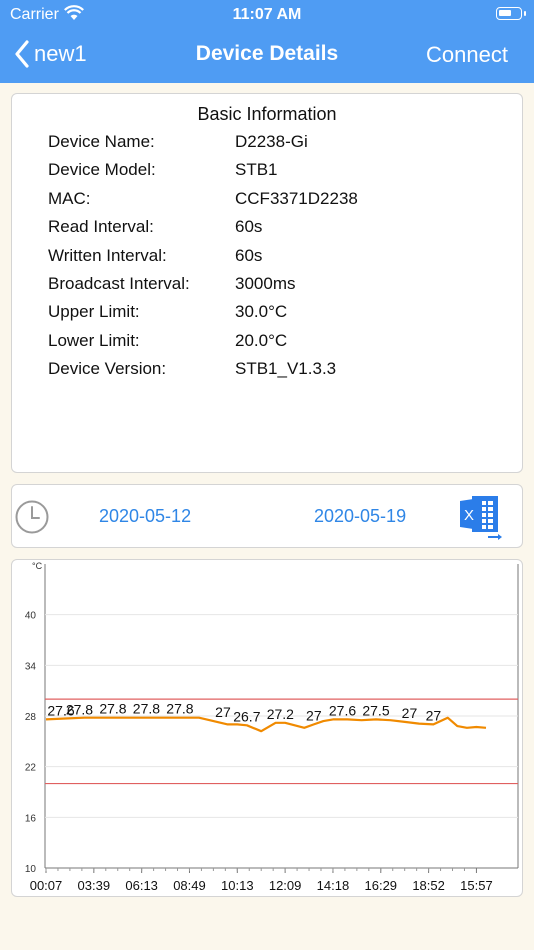 The width and height of the screenshot is (534, 950). I want to click on start-date-button: 2020-05-12, so click(145, 516).